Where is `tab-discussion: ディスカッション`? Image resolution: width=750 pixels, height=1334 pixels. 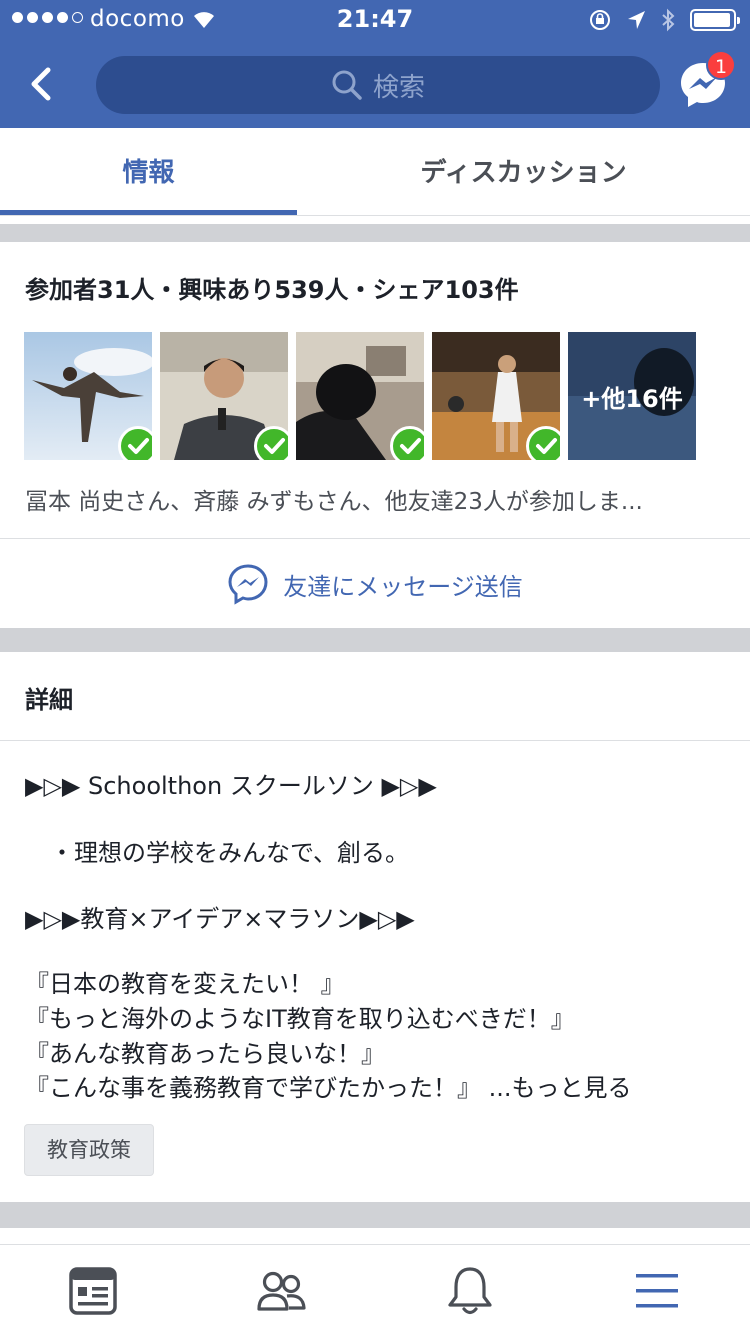
tab-discussion: ディスカッション is located at coordinates (523, 172).